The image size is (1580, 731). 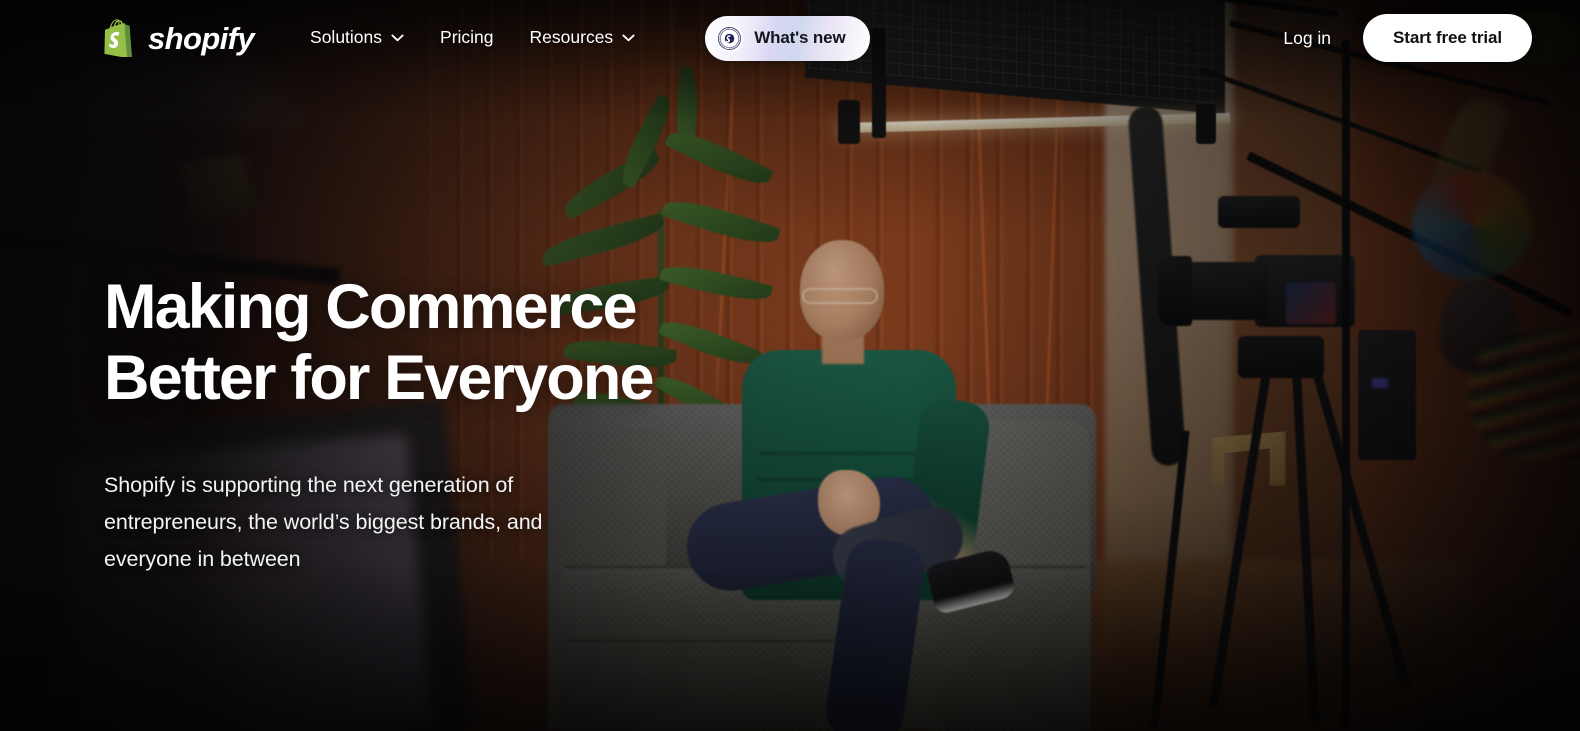 I want to click on nav-item-pricing: Pricing, so click(x=467, y=38).